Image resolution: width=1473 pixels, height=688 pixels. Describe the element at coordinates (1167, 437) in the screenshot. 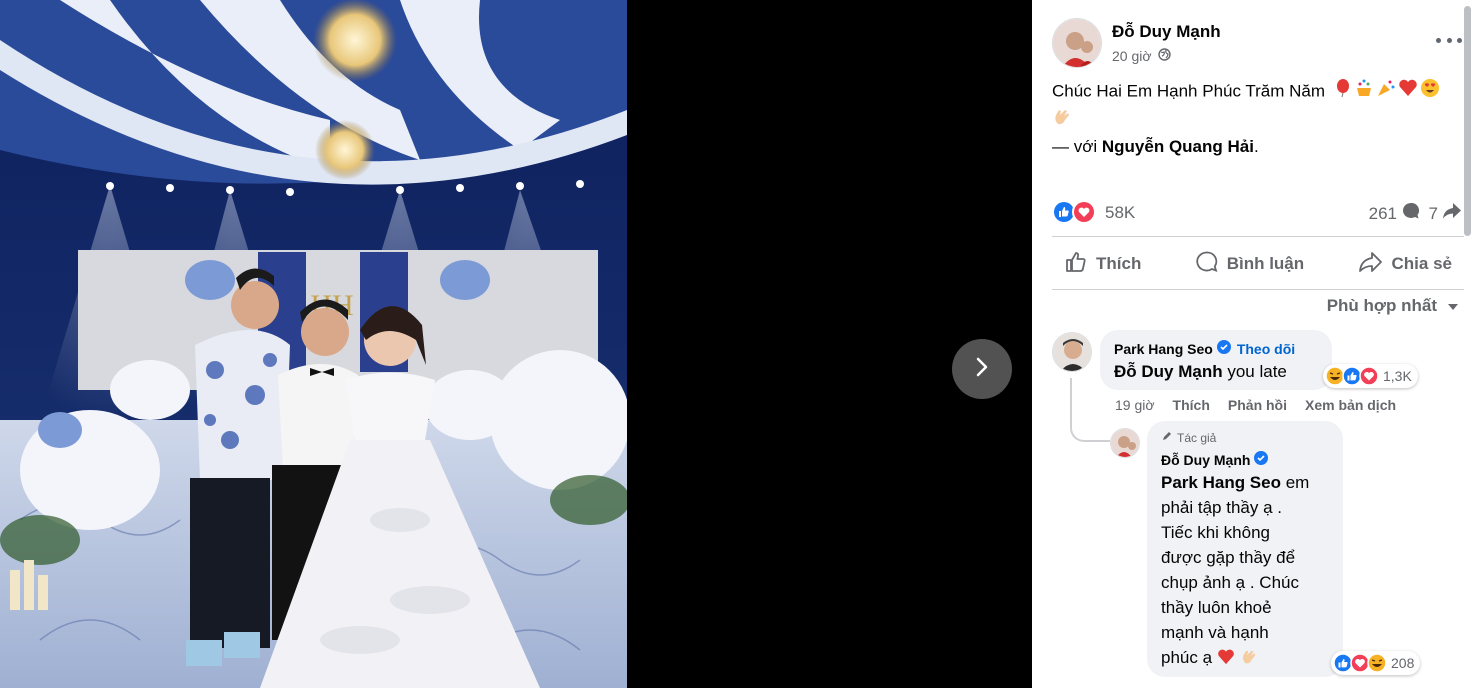

I see `pencil-icon` at that location.